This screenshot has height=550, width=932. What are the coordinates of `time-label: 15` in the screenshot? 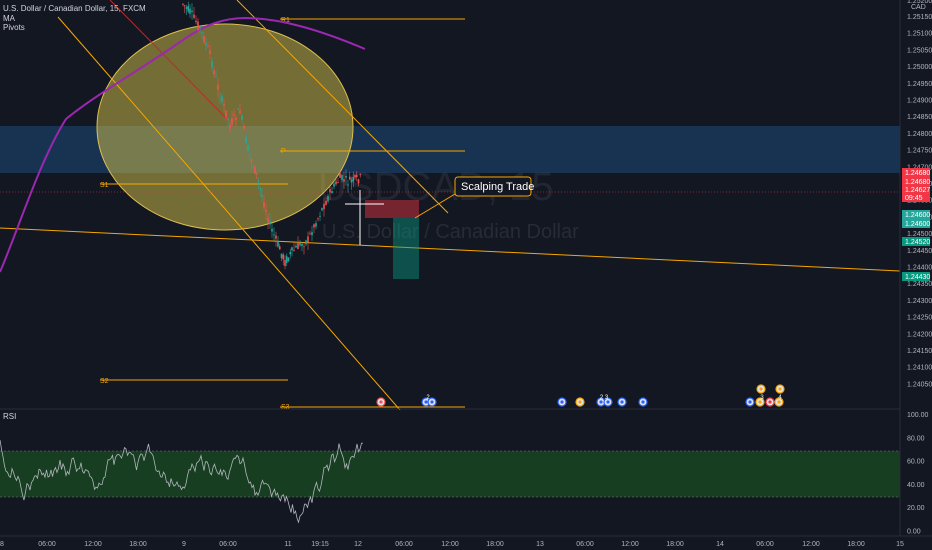 It's located at (900, 544).